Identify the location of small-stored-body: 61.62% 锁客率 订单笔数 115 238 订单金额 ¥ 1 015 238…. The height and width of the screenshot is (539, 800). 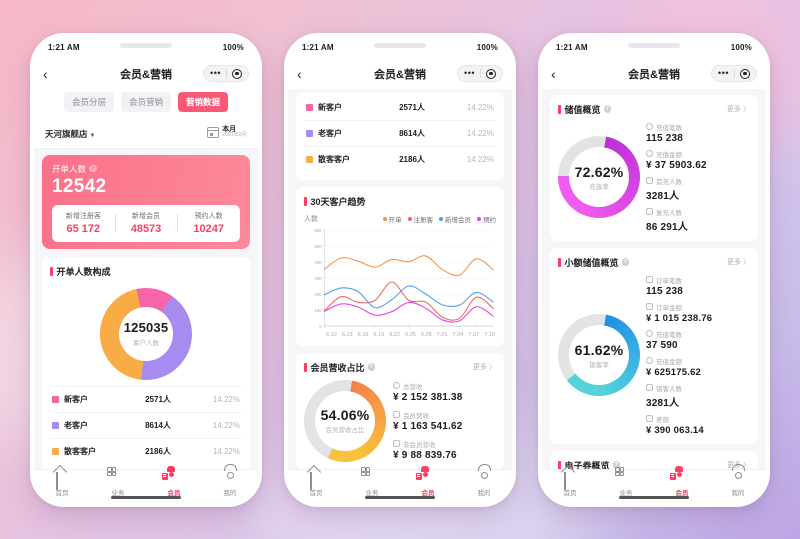
(654, 355).